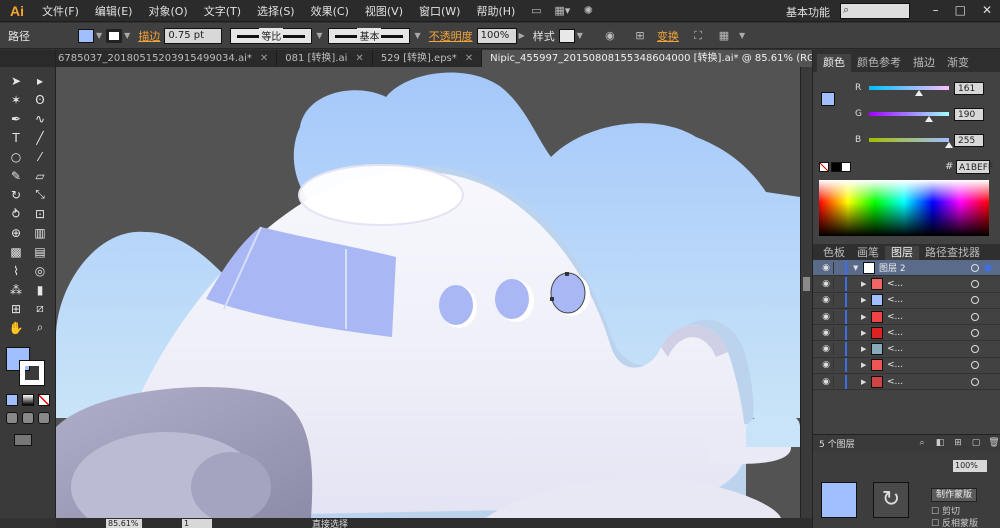 The image size is (1000, 528). What do you see at coordinates (960, 10) in the screenshot?
I see `maximize-icon: □` at bounding box center [960, 10].